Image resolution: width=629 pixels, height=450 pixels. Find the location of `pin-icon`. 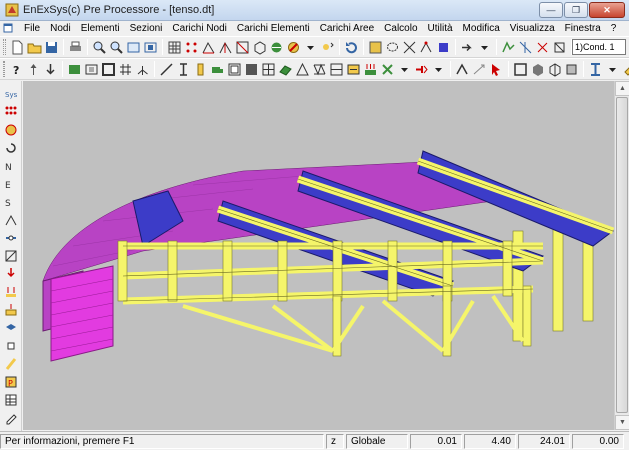

pin-icon is located at coordinates (33, 69).